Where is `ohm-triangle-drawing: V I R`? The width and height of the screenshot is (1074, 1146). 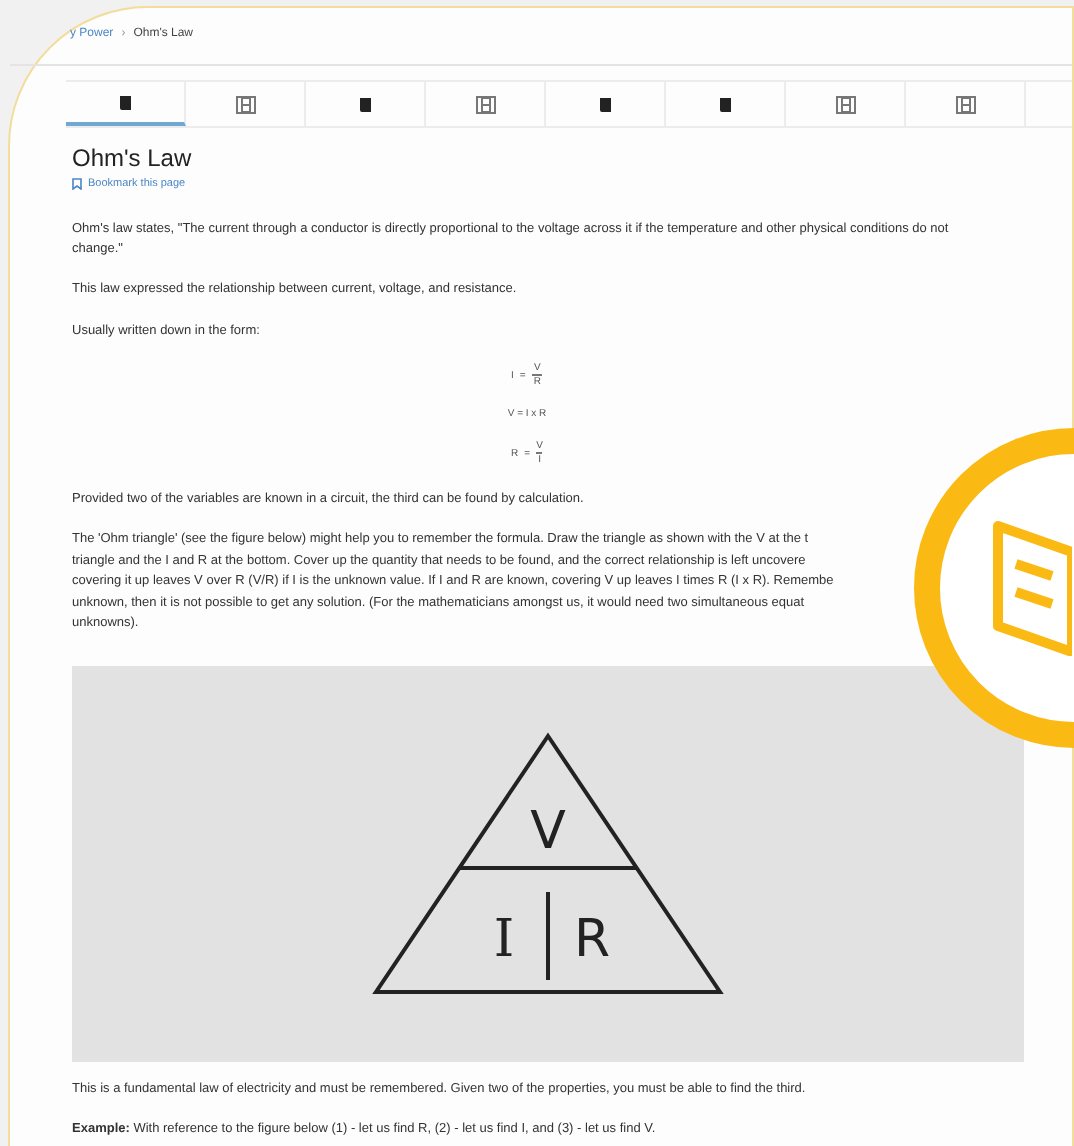 ohm-triangle-drawing: V I R is located at coordinates (548, 863).